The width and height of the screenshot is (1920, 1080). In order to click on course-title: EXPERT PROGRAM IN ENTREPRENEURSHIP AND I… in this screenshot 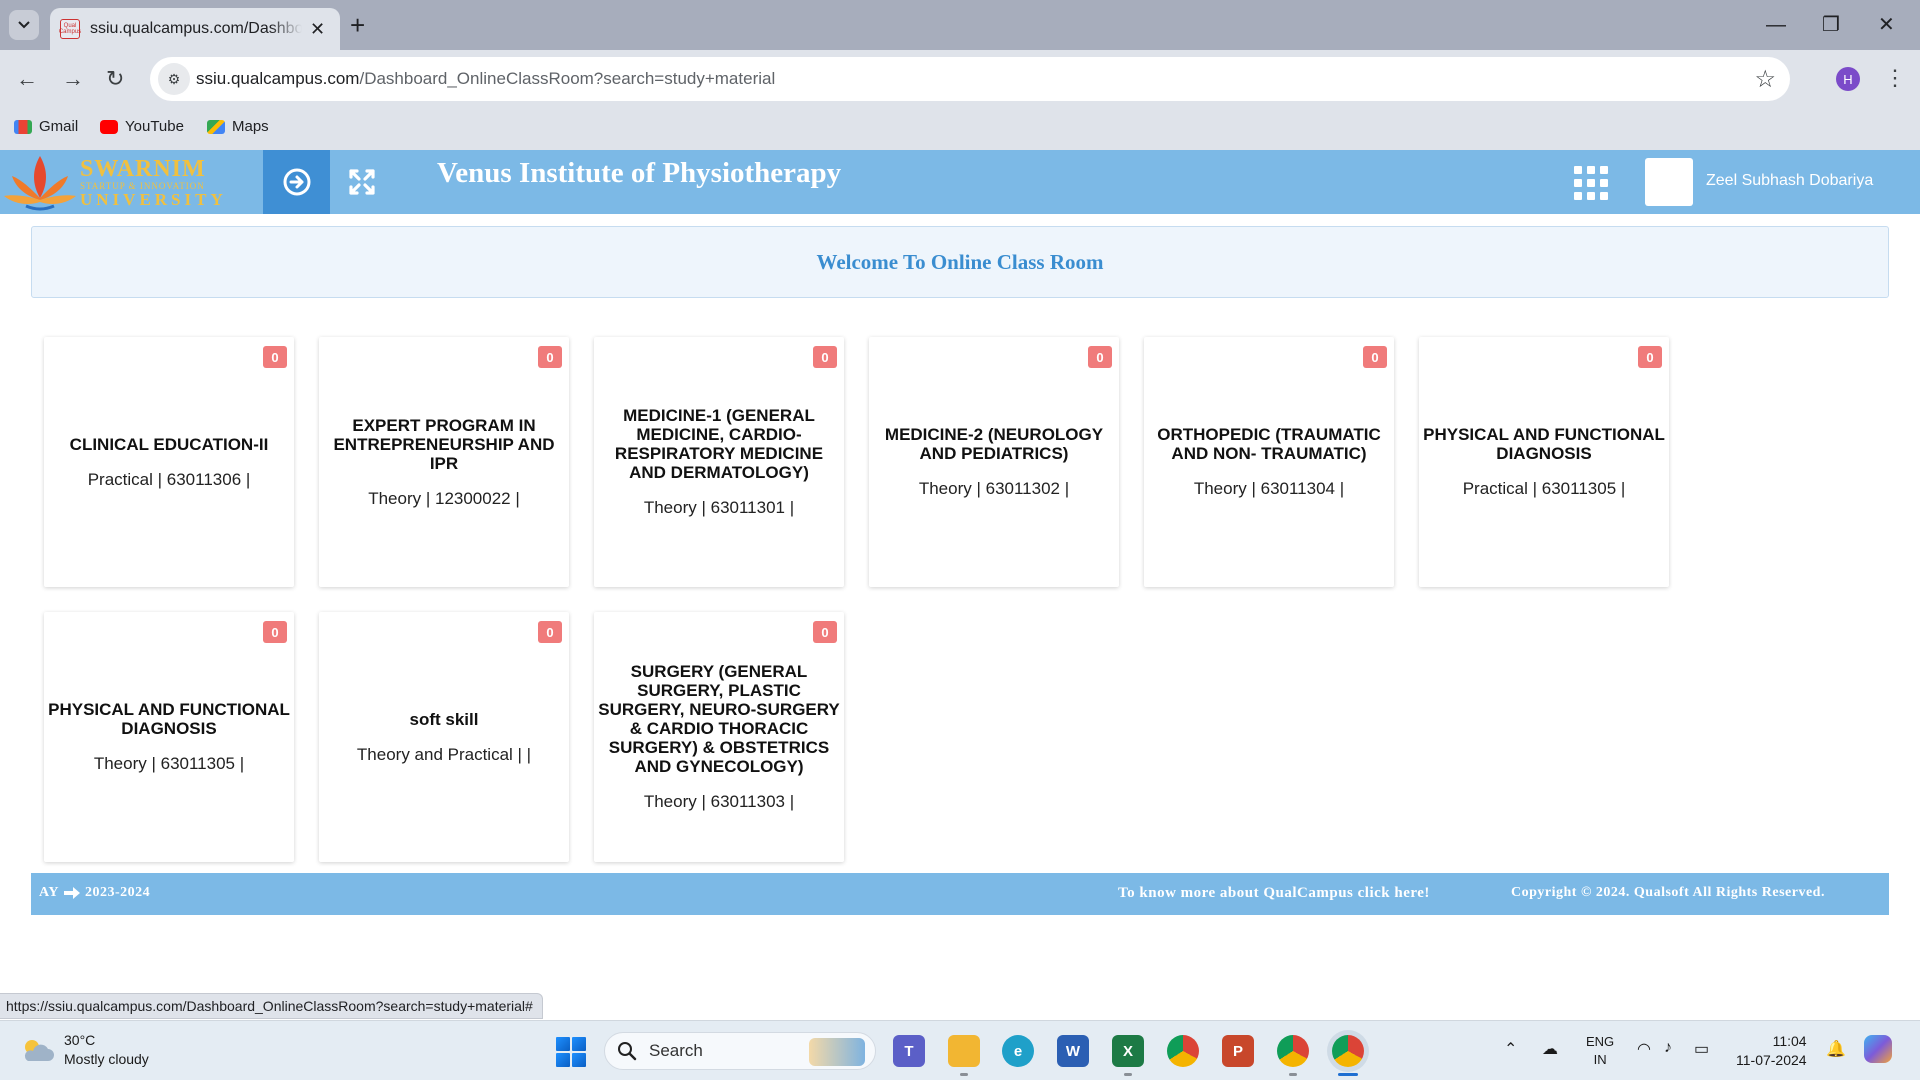, I will do `click(444, 444)`.